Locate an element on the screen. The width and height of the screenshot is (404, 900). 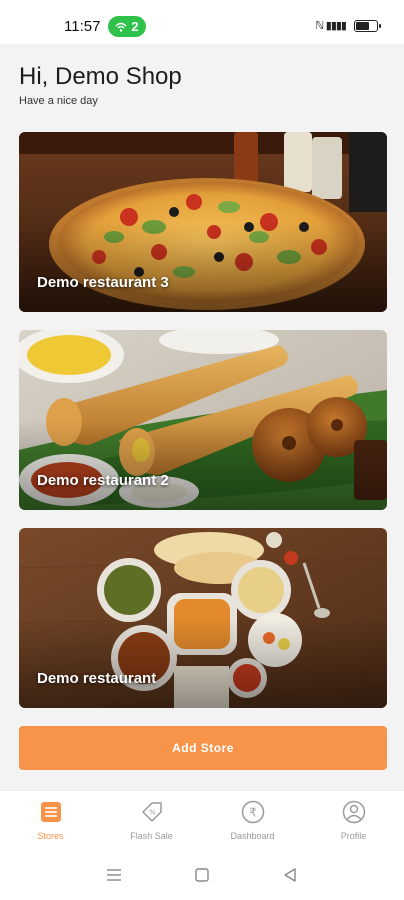
battery-icon is located at coordinates (367, 25).